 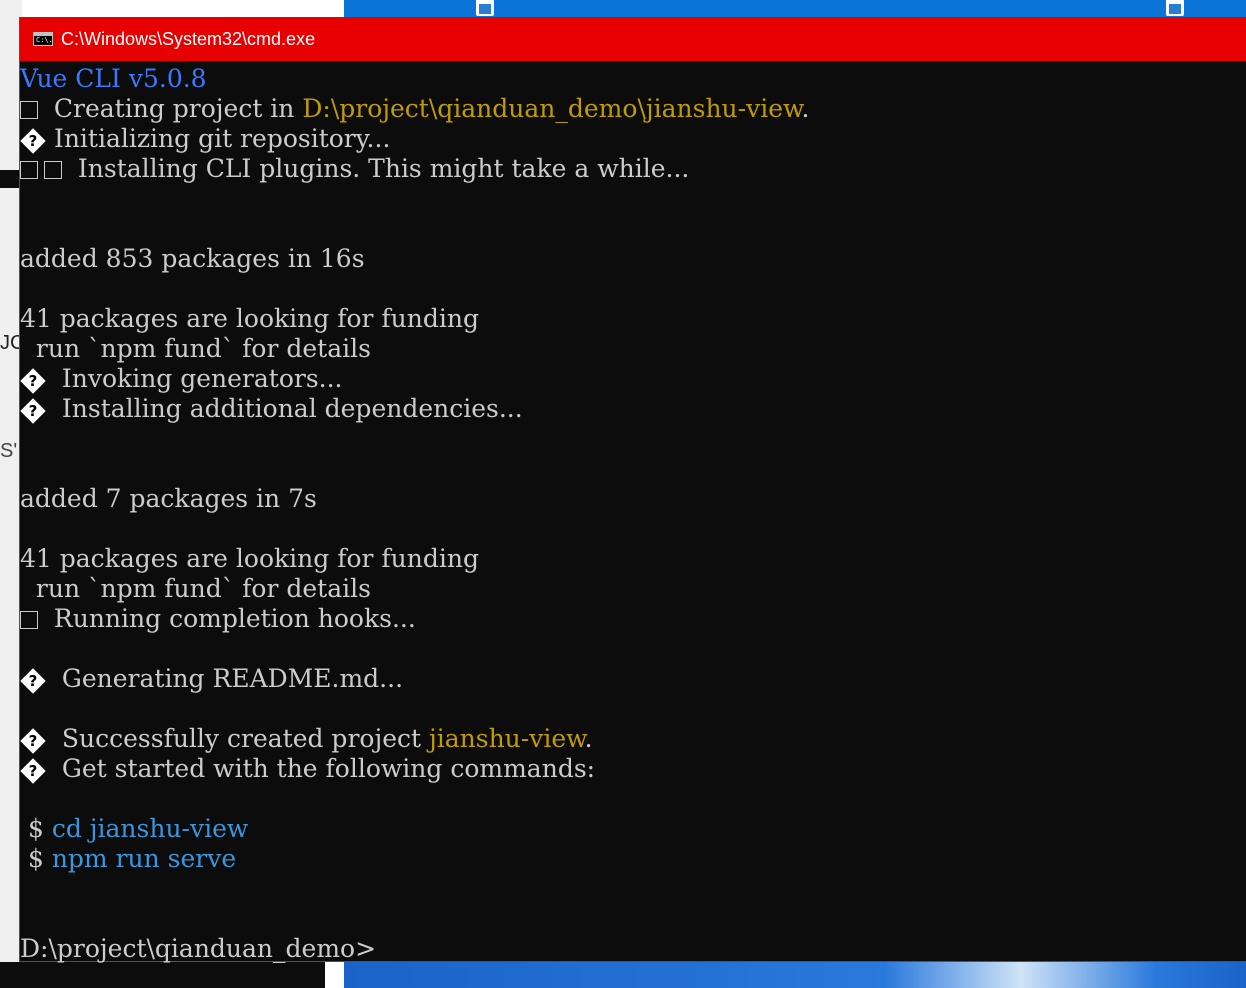 I want to click on background-text: S', so click(x=9, y=451).